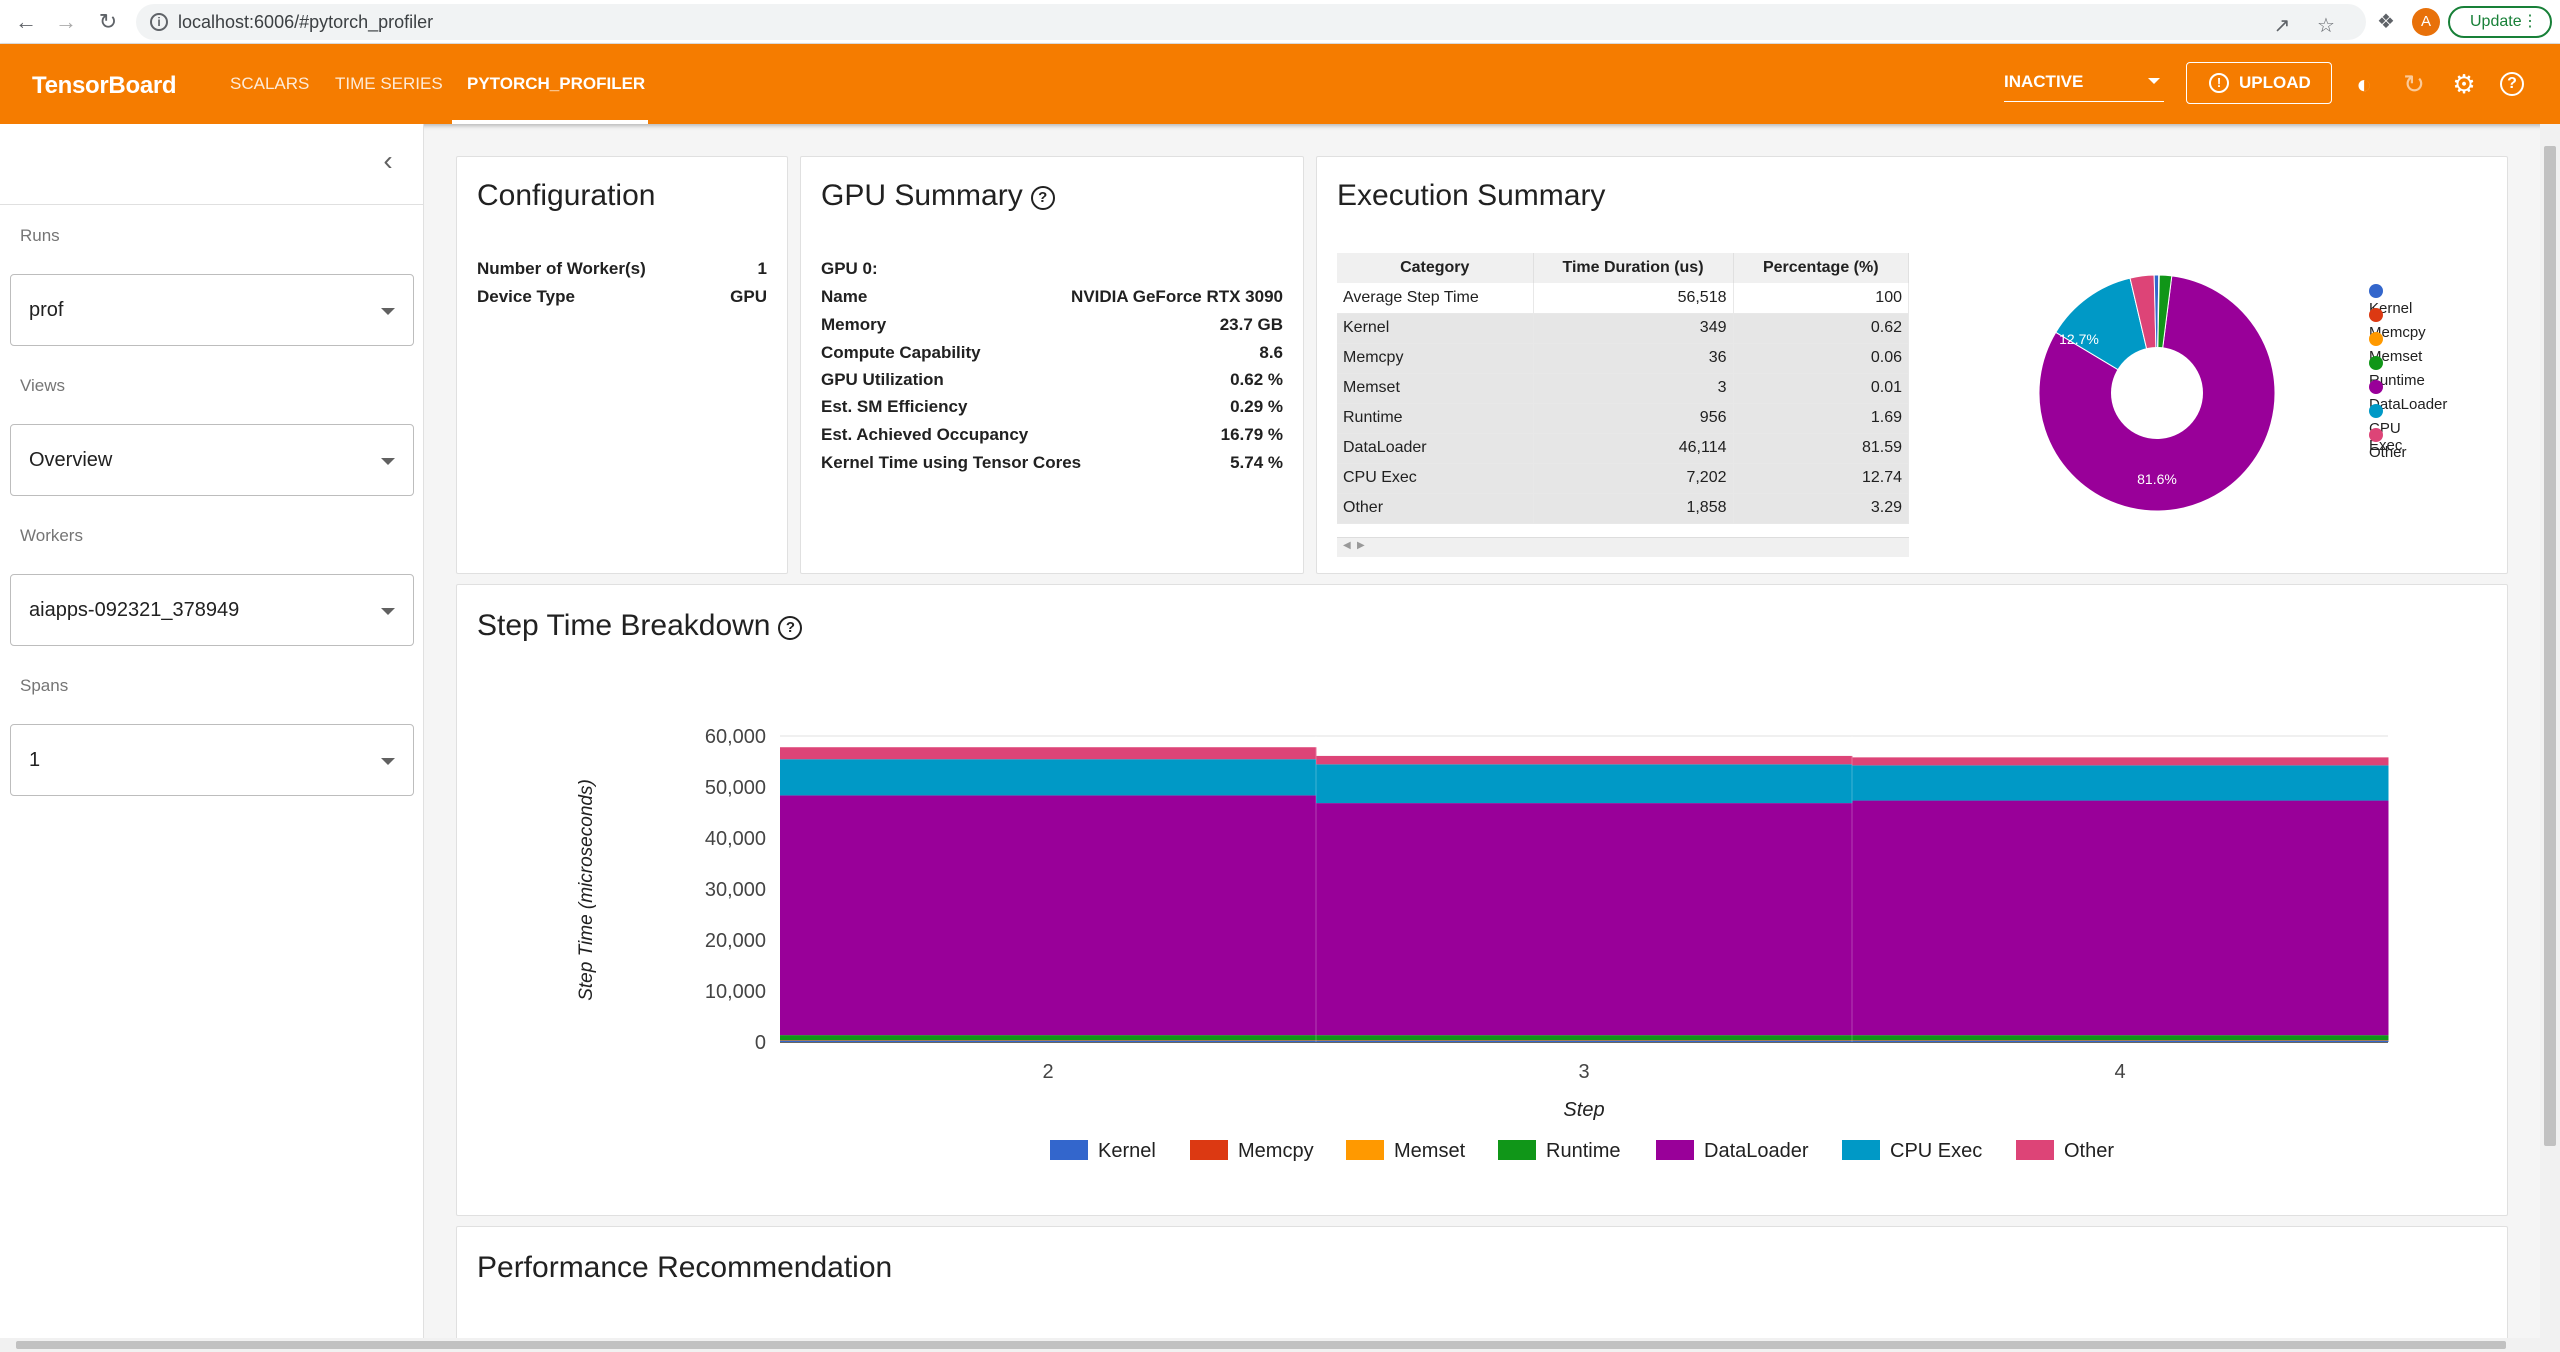 The image size is (2560, 1352). Describe the element at coordinates (1623, 547) in the screenshot. I see `table-horizontal-scrollbar: ◀ ▶` at that location.